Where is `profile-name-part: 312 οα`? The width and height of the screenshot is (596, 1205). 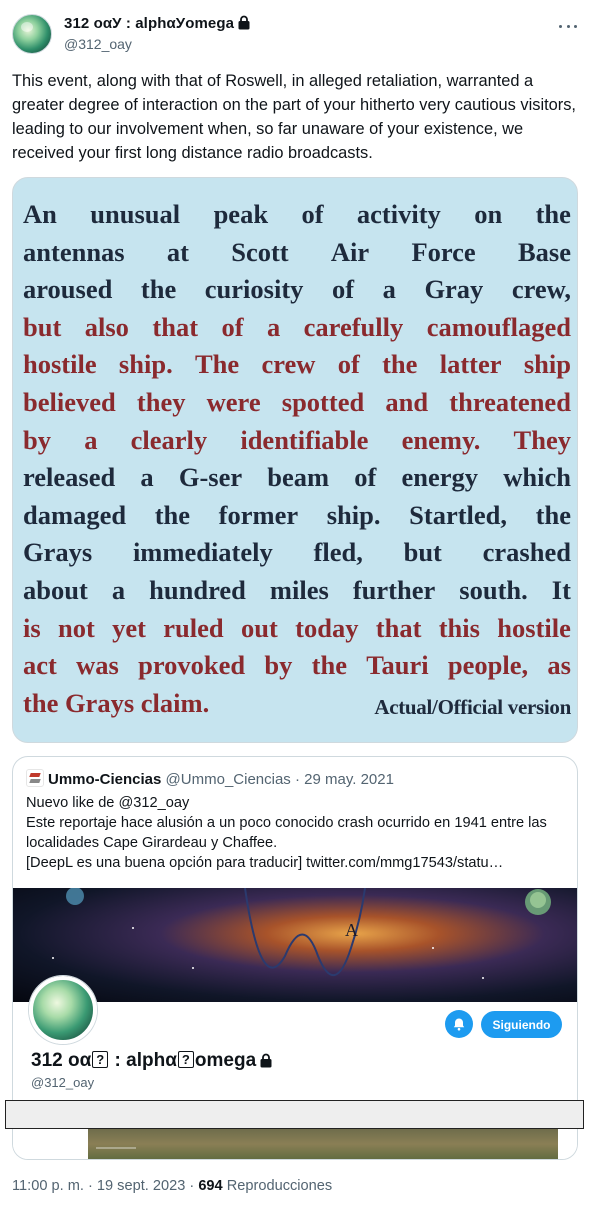 profile-name-part: 312 οα is located at coordinates (61, 1060).